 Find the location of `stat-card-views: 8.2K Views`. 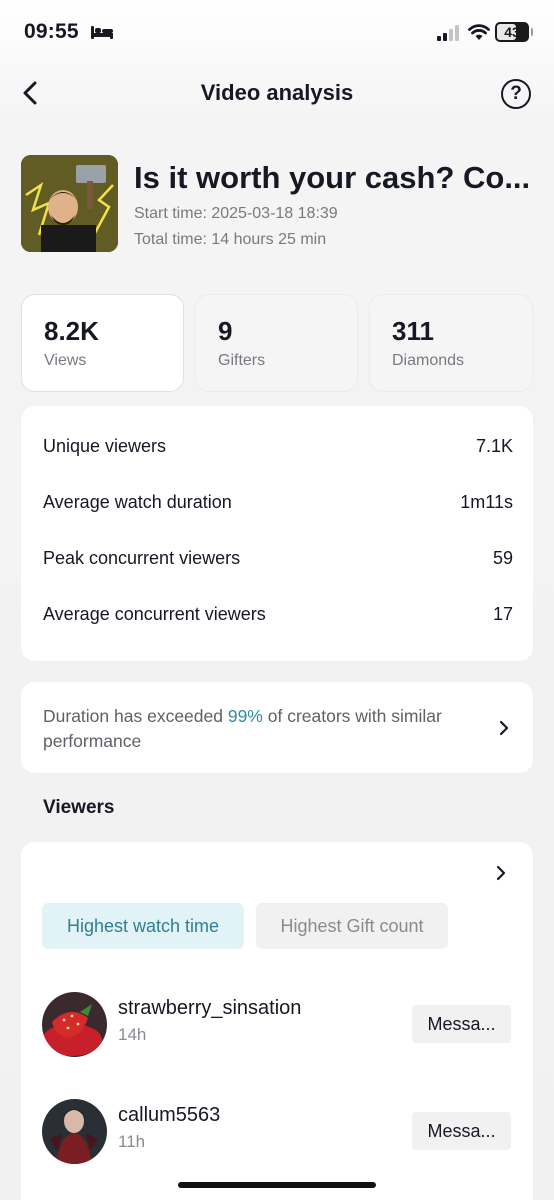

stat-card-views: 8.2K Views is located at coordinates (102, 343).